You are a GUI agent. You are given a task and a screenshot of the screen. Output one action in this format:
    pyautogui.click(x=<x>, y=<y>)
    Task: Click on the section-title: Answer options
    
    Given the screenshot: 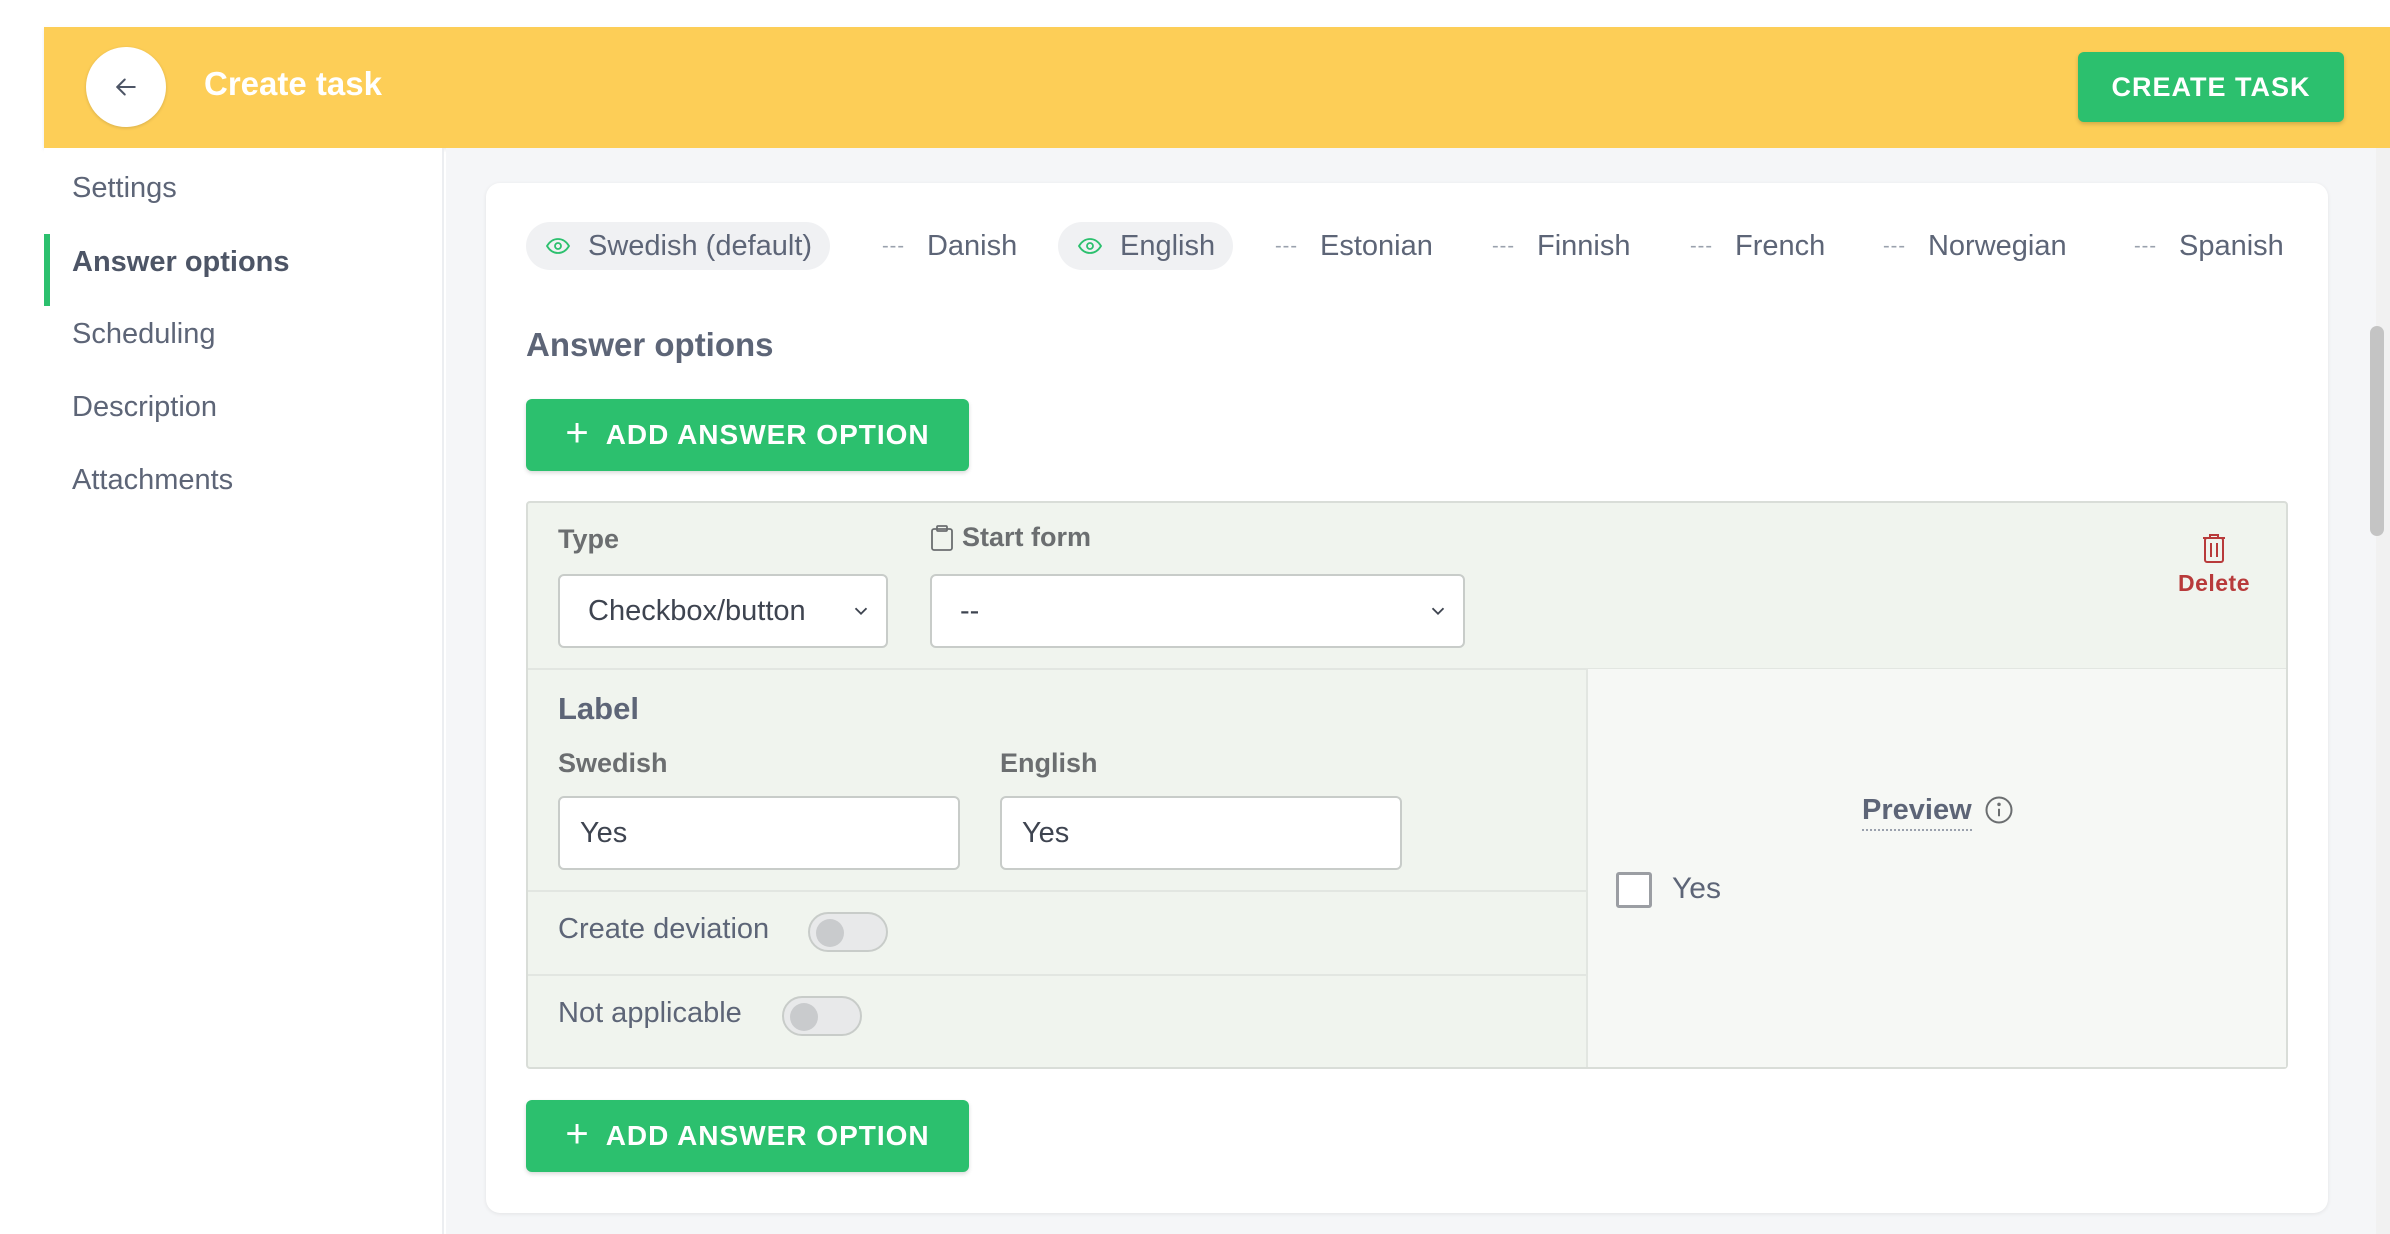 What is the action you would take?
    pyautogui.click(x=650, y=344)
    